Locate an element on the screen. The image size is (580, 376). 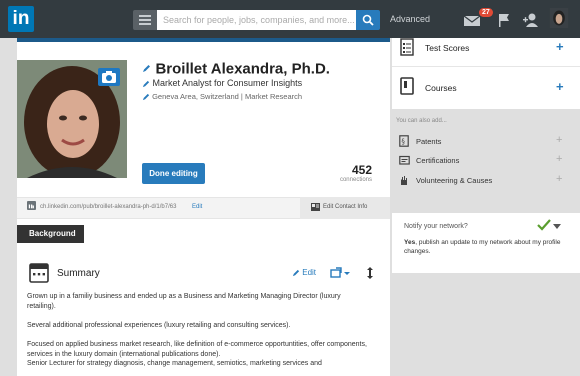
add-media-dropdown-icon is located at coordinates (341, 273).